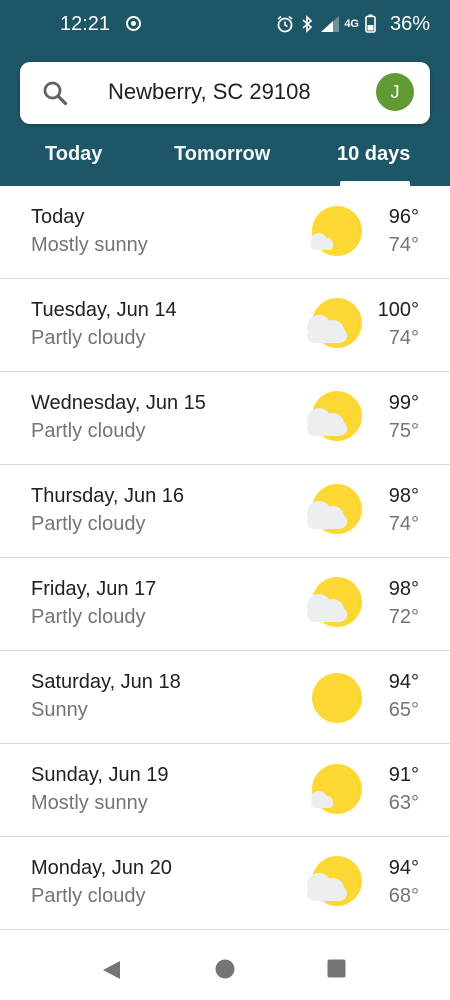  I want to click on forecast-day: Thursday, Jun 16, so click(108, 496).